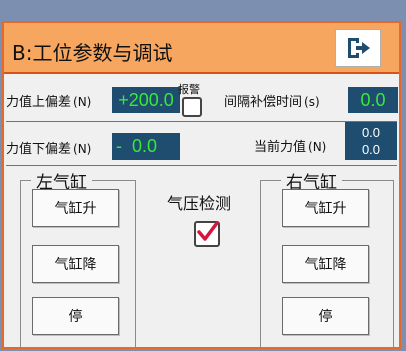 The height and width of the screenshot is (351, 406). What do you see at coordinates (146, 100) in the screenshot?
I see `upper-deviation-value: +200.0` at bounding box center [146, 100].